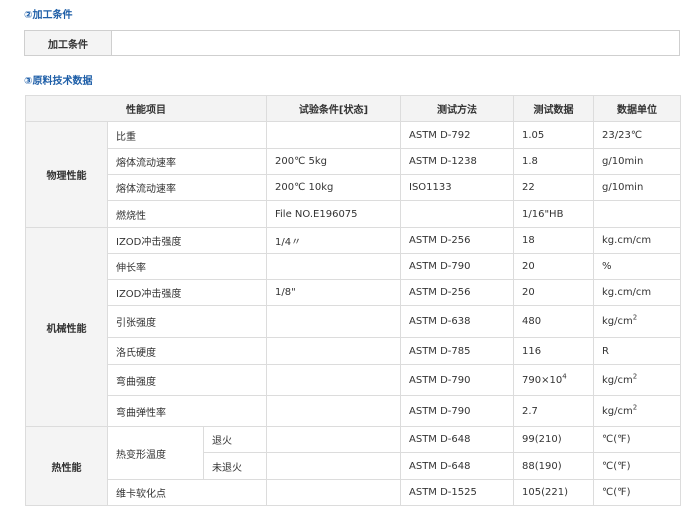 The height and width of the screenshot is (508, 690). Describe the element at coordinates (333, 187) in the screenshot. I see `row-condition: 200℃ 10kg` at that location.